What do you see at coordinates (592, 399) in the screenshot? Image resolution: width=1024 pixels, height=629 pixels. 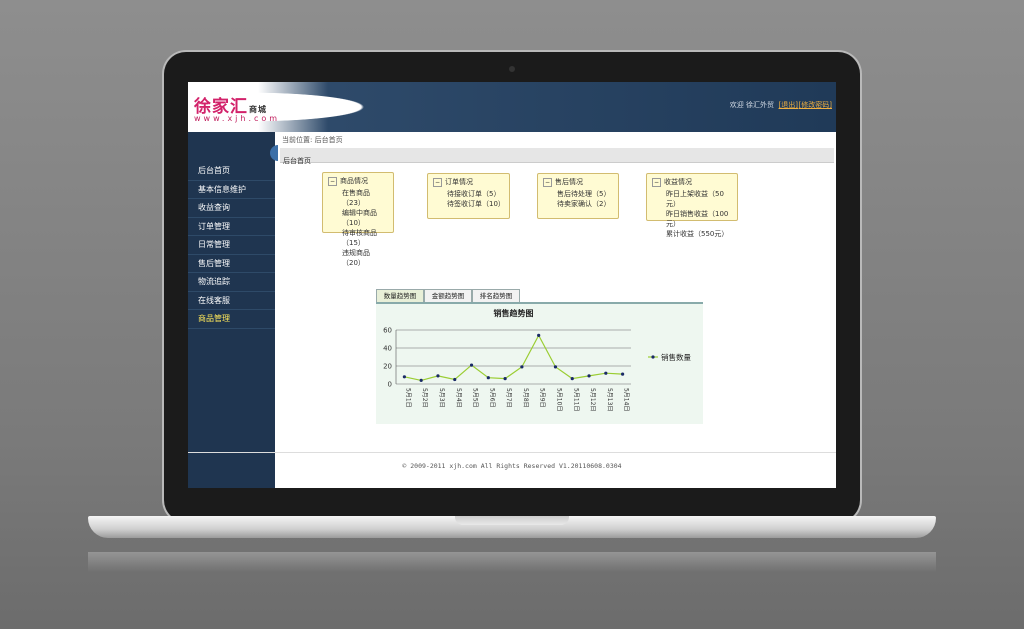 I see `x-tick-label: 5月12日` at bounding box center [592, 399].